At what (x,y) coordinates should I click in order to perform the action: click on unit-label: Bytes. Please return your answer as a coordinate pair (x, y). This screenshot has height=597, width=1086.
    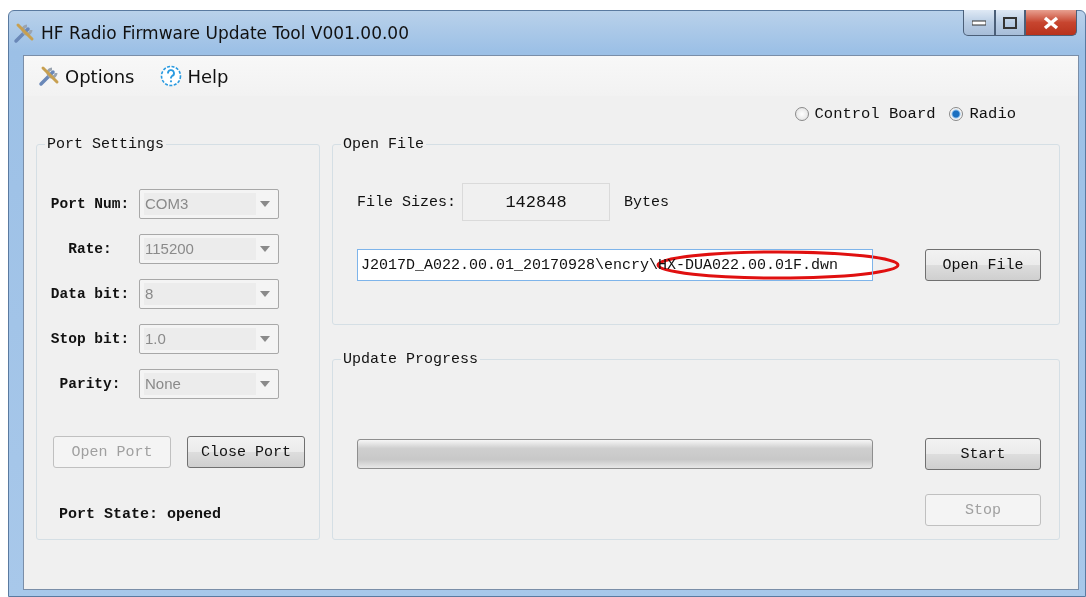
    Looking at the image, I should click on (647, 202).